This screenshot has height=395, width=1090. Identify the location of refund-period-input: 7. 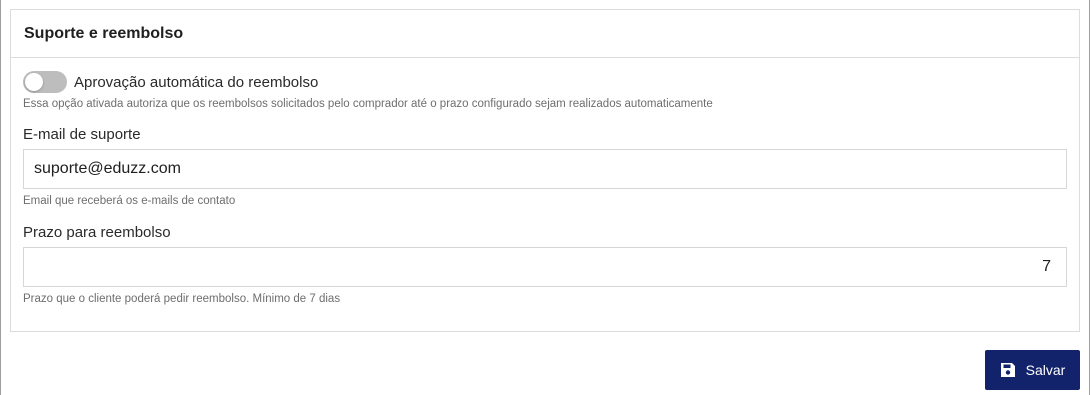
(545, 267).